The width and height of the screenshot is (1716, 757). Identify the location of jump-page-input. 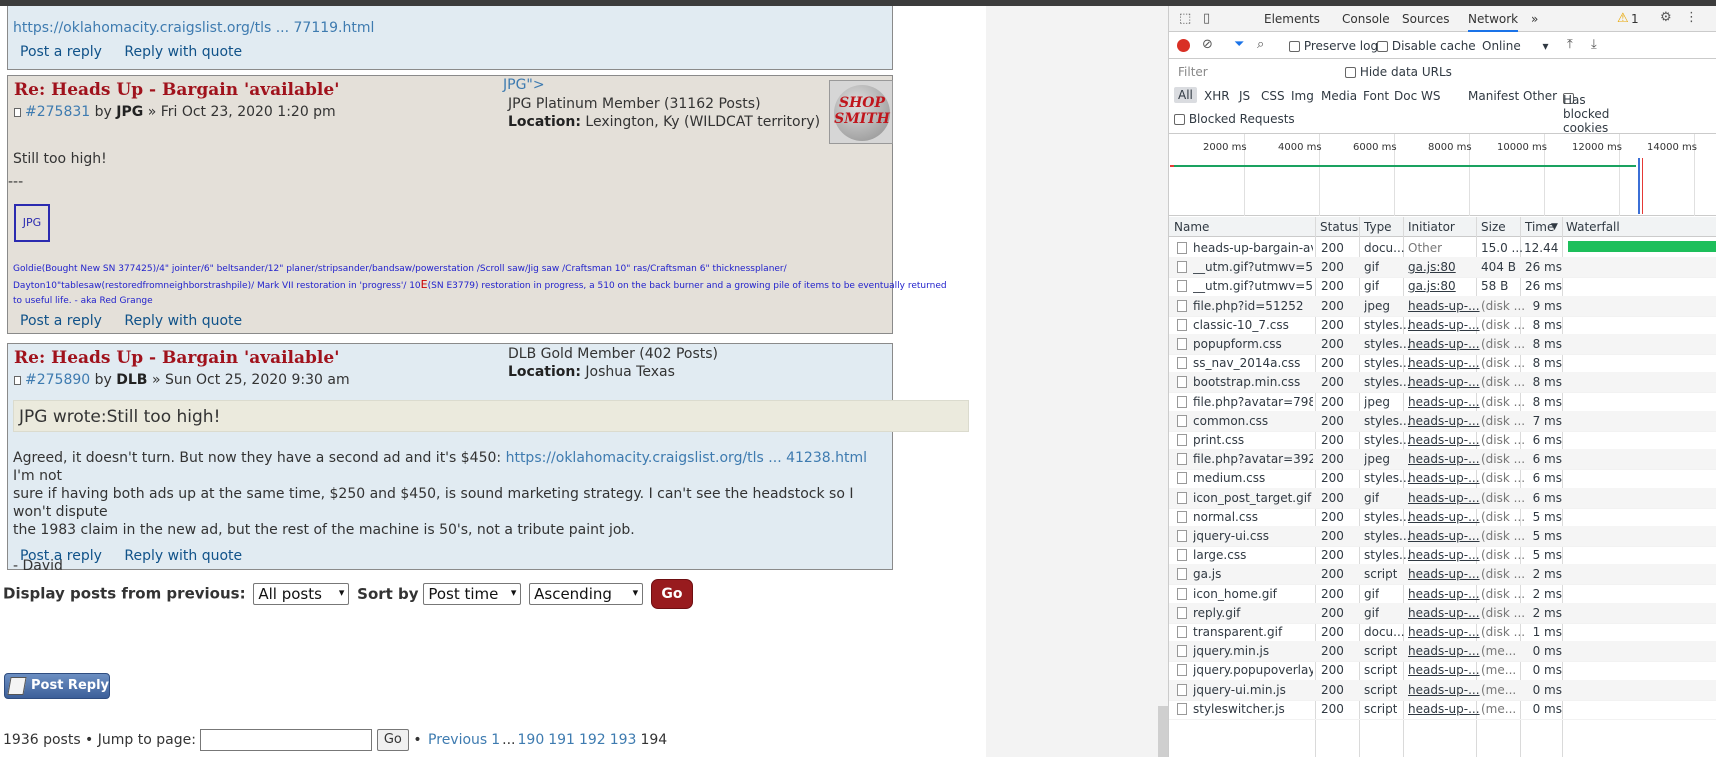
(286, 740).